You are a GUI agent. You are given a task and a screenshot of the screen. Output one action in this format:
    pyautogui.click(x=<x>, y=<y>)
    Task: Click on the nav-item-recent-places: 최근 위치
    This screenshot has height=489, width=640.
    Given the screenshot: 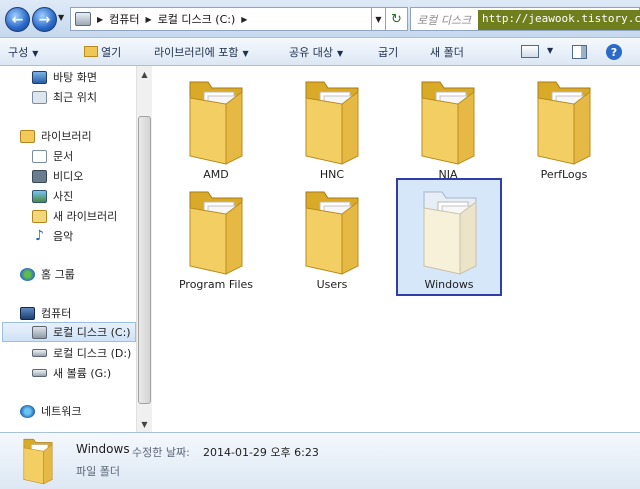 What is the action you would take?
    pyautogui.click(x=84, y=97)
    